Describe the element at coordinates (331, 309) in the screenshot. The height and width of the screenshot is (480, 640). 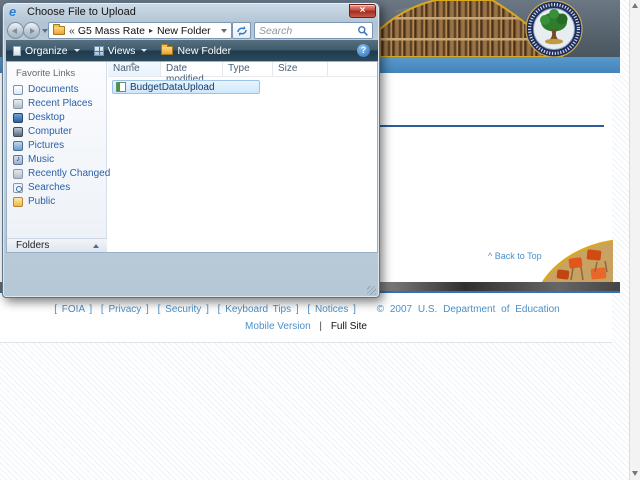
I see `footer-link-notices: [ Notices ]` at that location.